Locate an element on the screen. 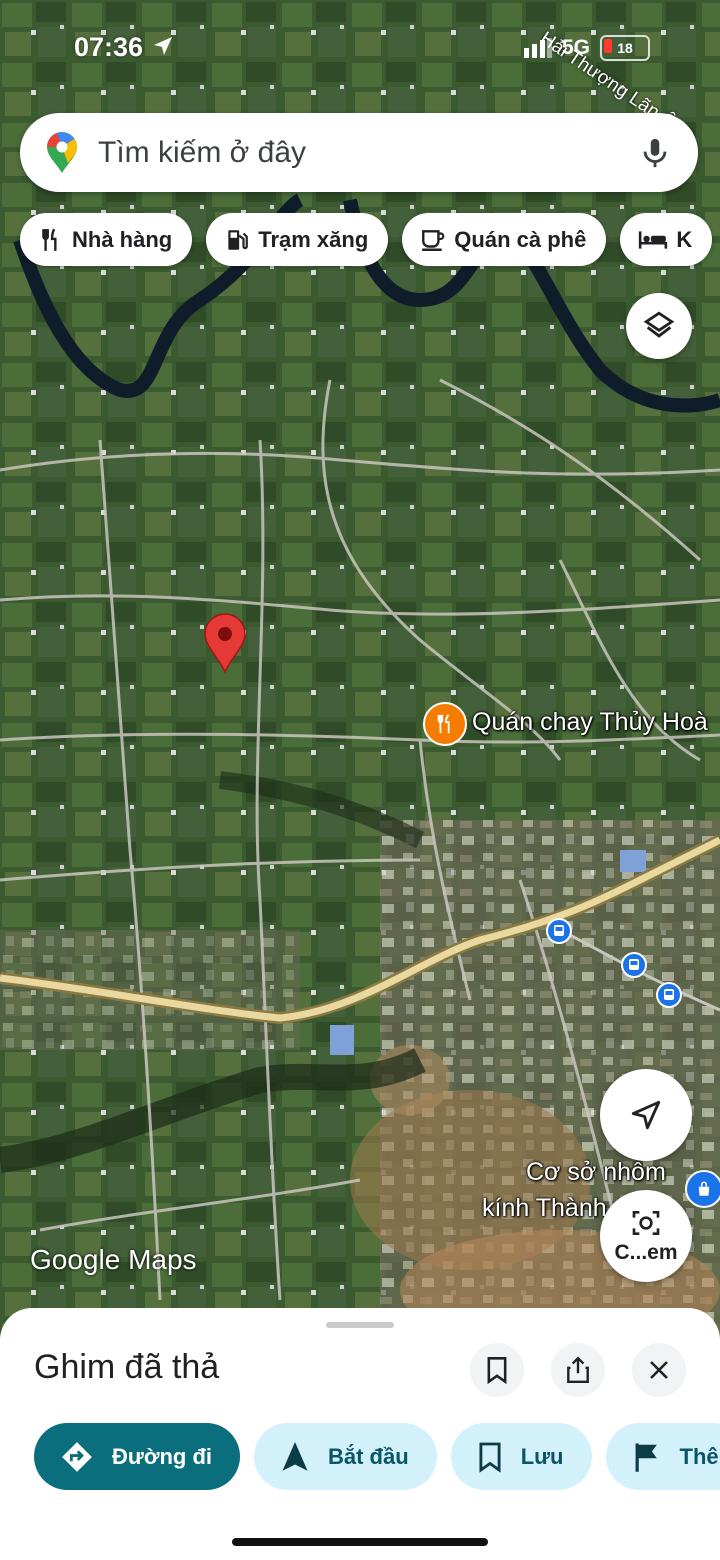  shopping-icon is located at coordinates (704, 1188).